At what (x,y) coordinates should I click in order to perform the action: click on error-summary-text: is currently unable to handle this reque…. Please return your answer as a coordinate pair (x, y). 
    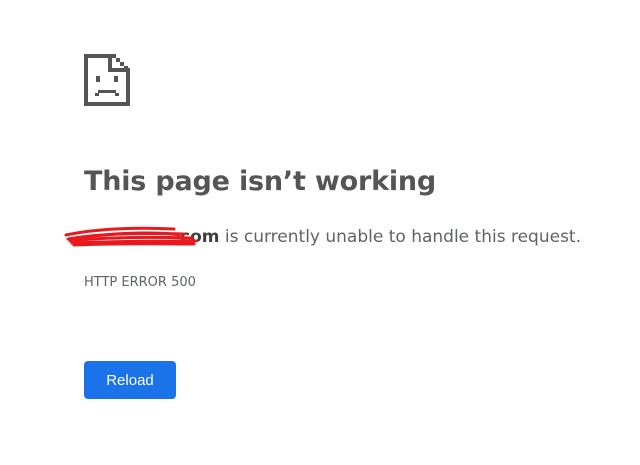
    Looking at the image, I should click on (400, 237).